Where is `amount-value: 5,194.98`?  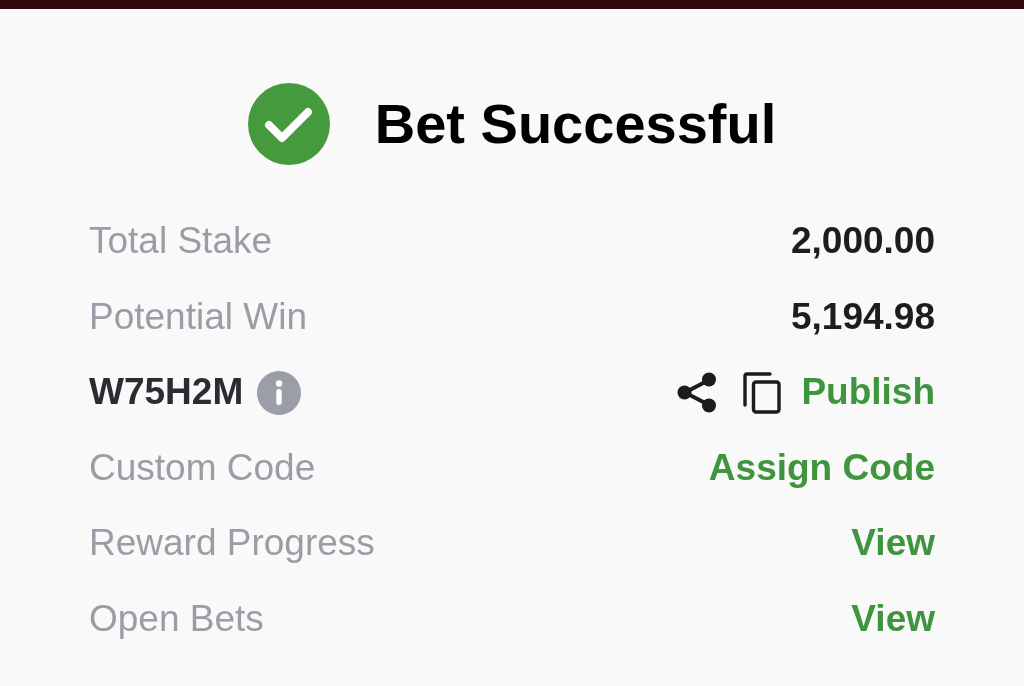
amount-value: 5,194.98 is located at coordinates (862, 317).